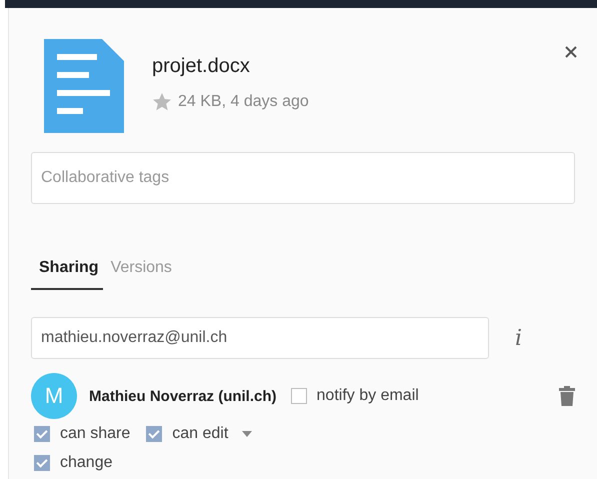 Image resolution: width=597 pixels, height=479 pixels. I want to click on close-icon, so click(571, 52).